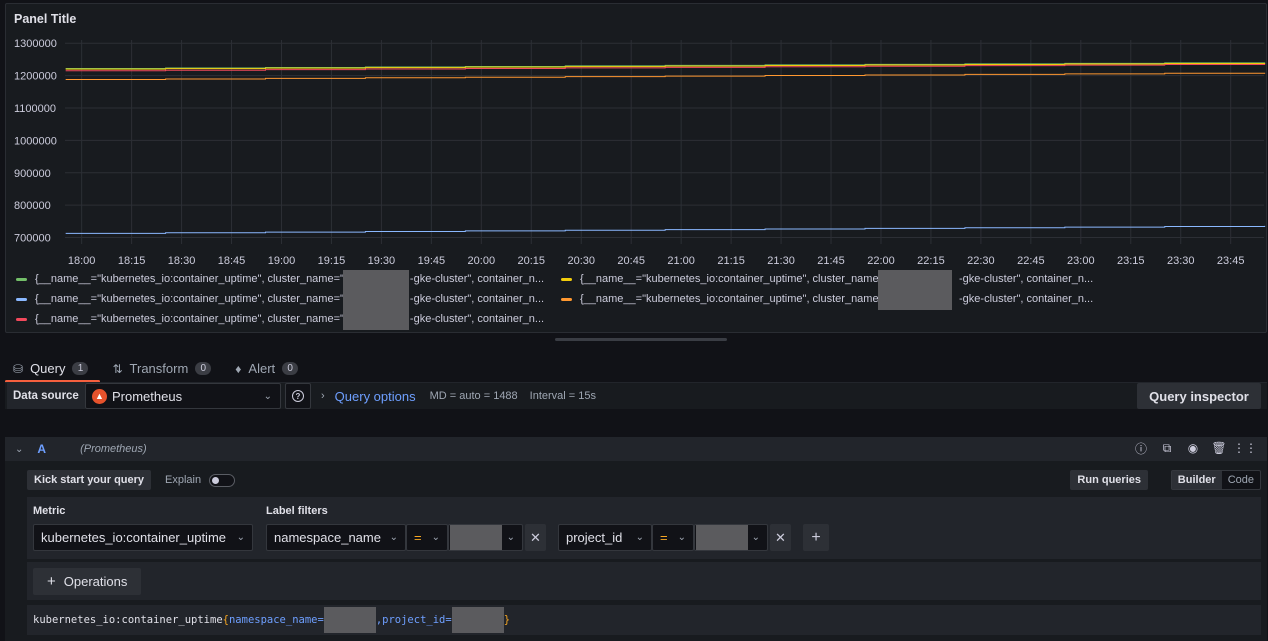 This screenshot has height=641, width=1268. Describe the element at coordinates (232, 261) in the screenshot. I see `x-tick-label: 18:45` at that location.